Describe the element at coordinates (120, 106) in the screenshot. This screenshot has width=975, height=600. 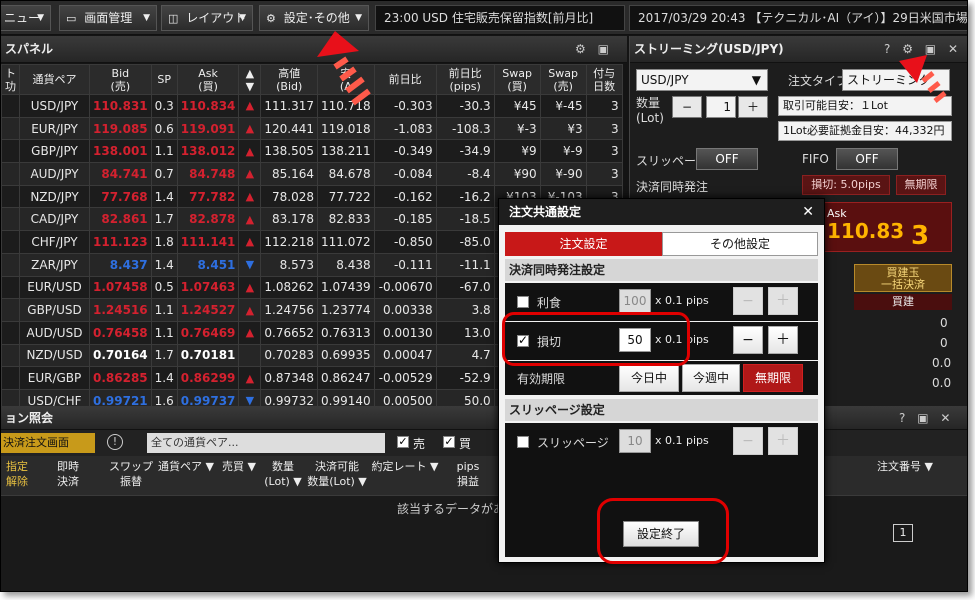
I see `bid-cell: 110.831` at that location.